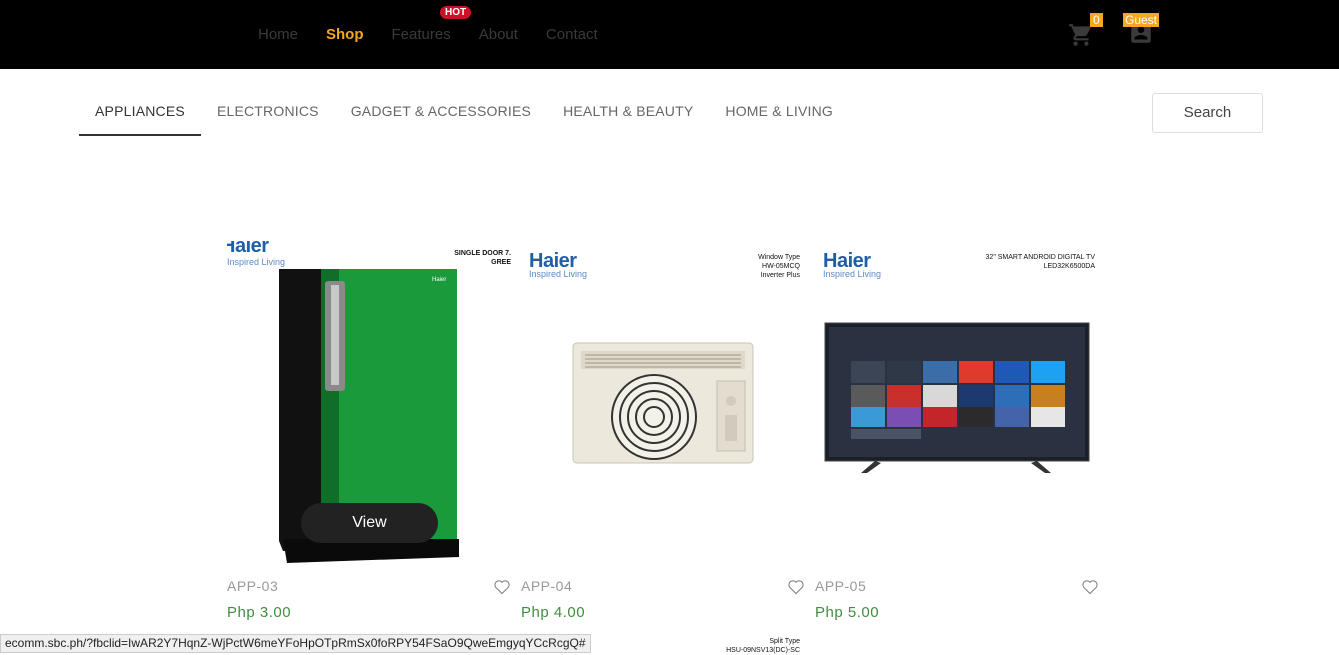  What do you see at coordinates (779, 114) in the screenshot?
I see `tab-home-living: HOME & LIVING` at bounding box center [779, 114].